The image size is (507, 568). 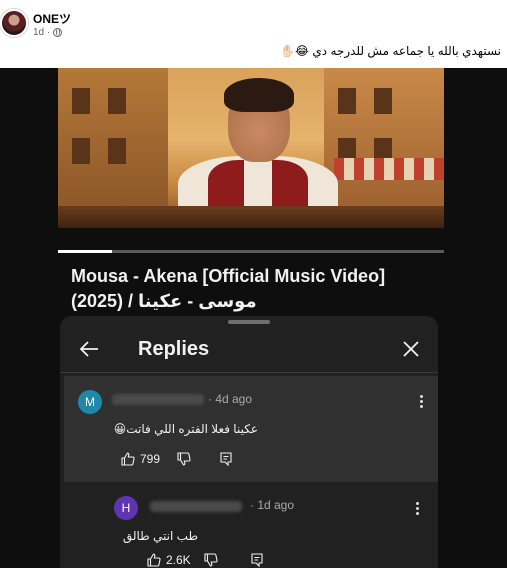 I want to click on comment-actions: 799, so click(x=177, y=459).